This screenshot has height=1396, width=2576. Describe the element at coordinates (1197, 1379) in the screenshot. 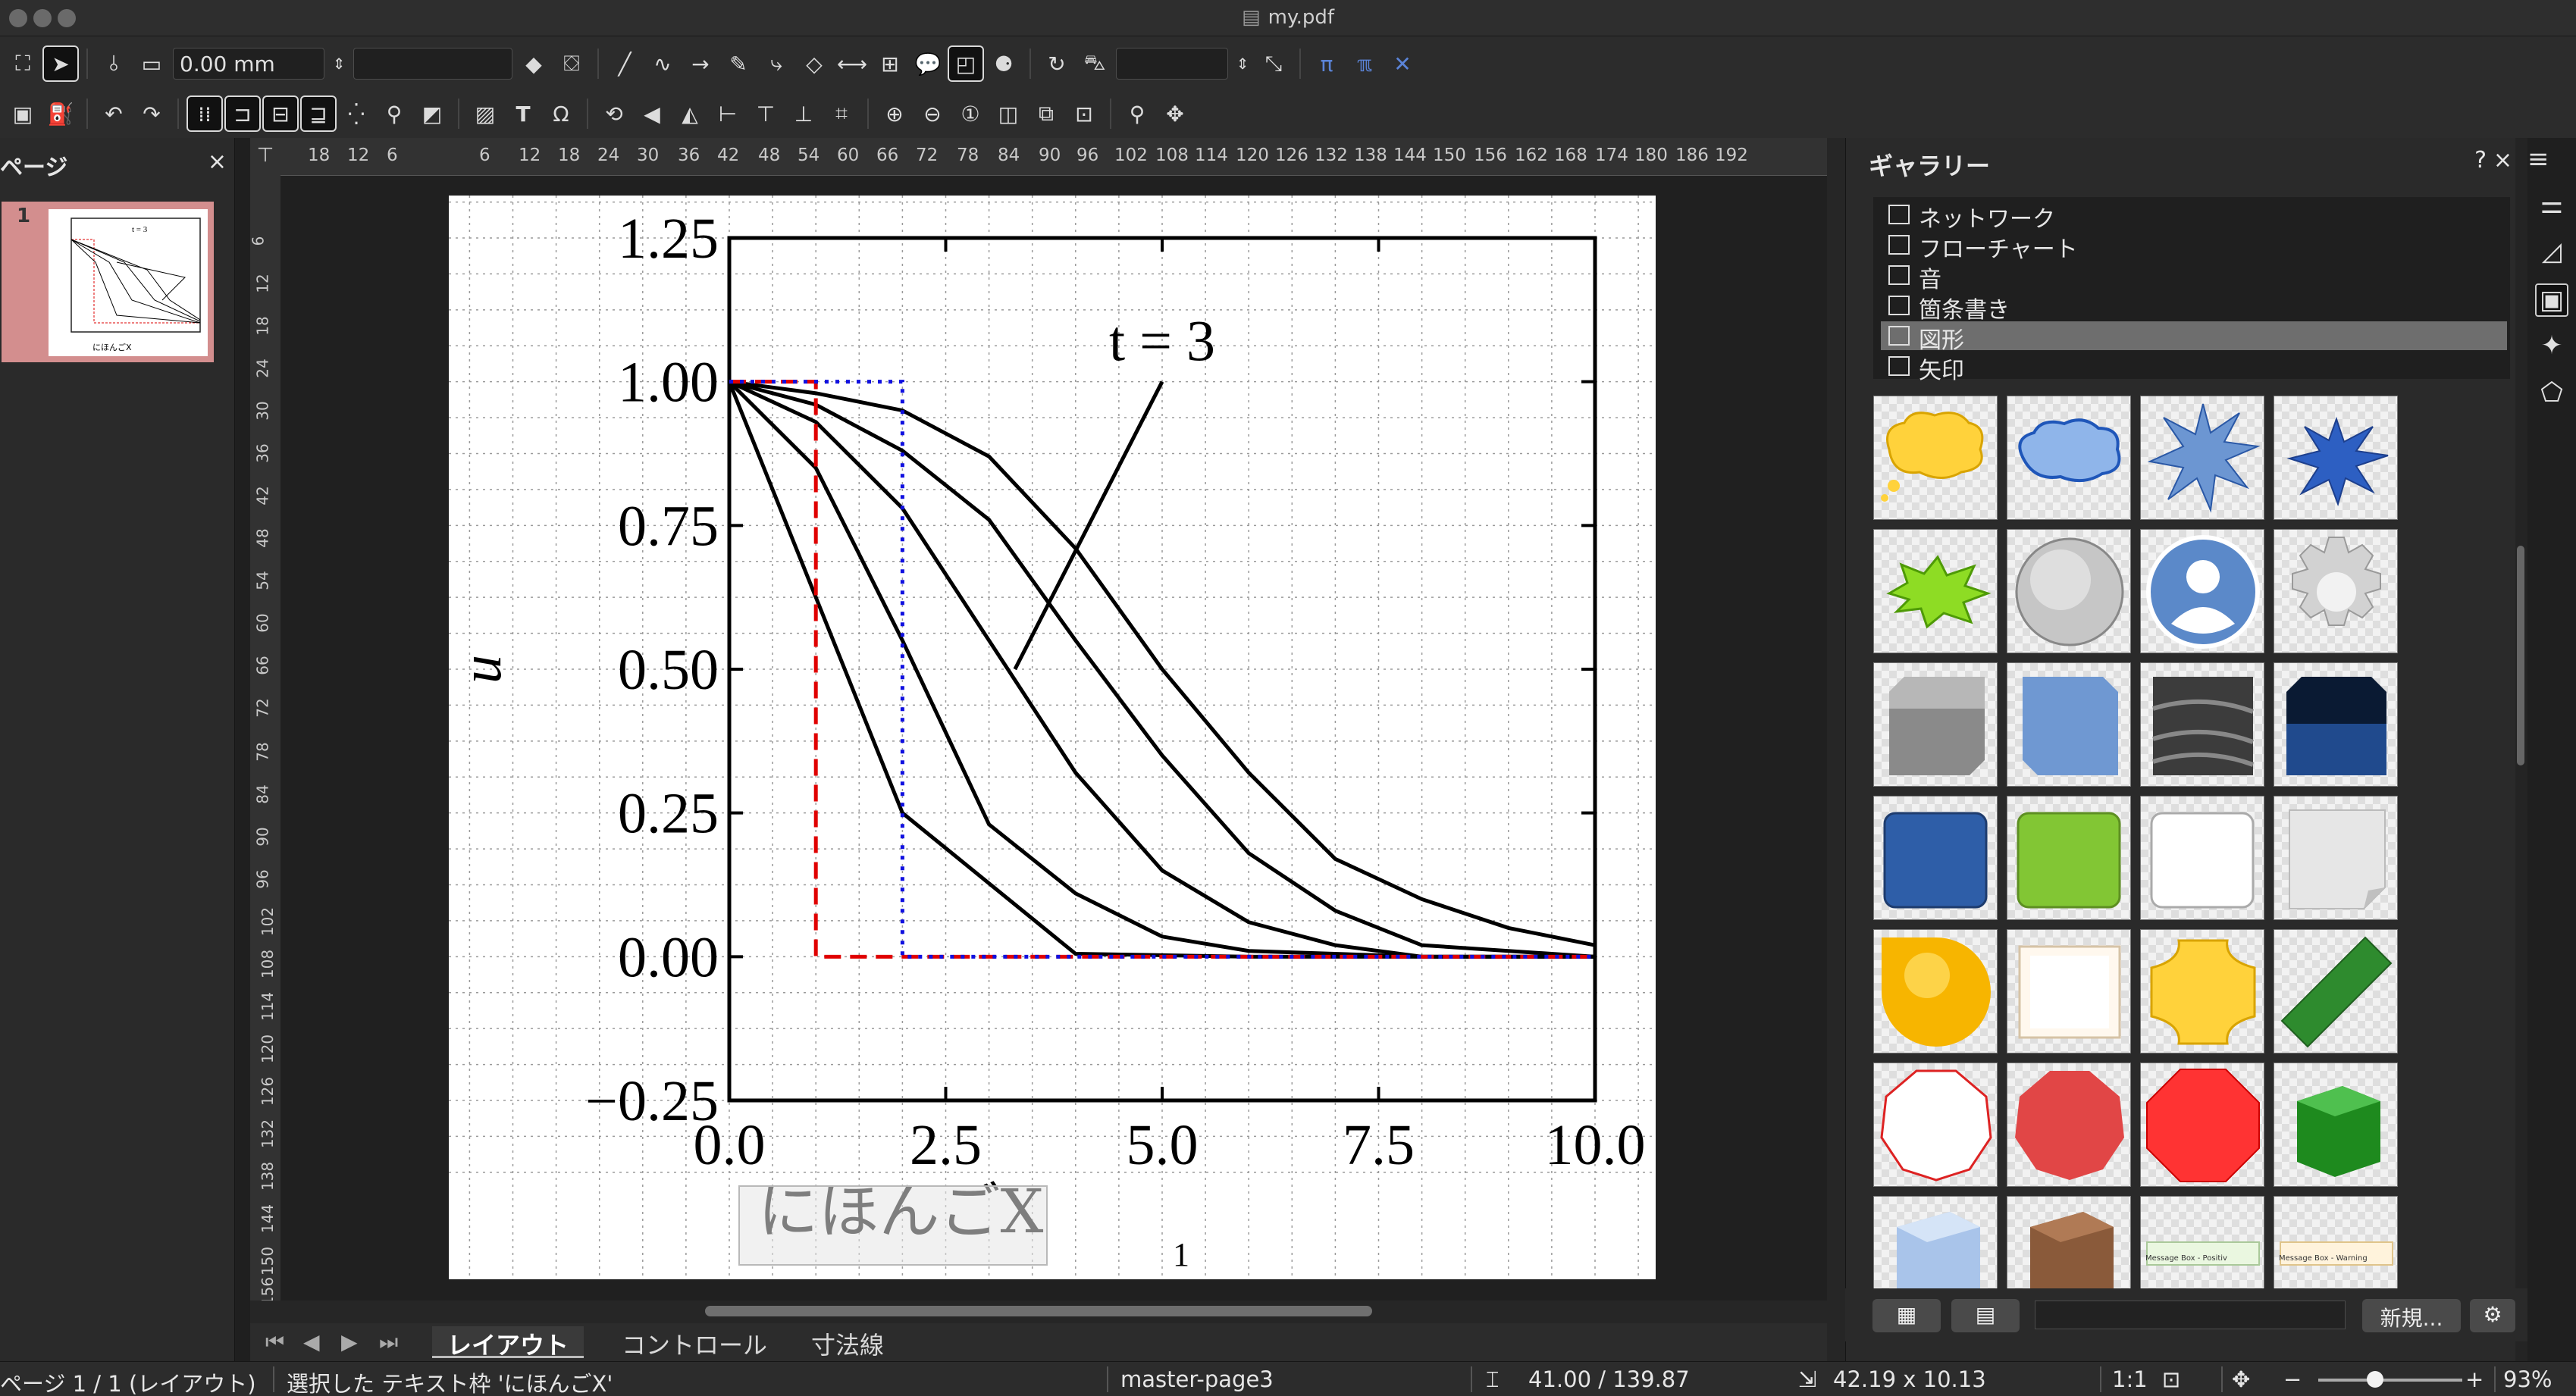

I see `status-master-page: master-page3` at that location.